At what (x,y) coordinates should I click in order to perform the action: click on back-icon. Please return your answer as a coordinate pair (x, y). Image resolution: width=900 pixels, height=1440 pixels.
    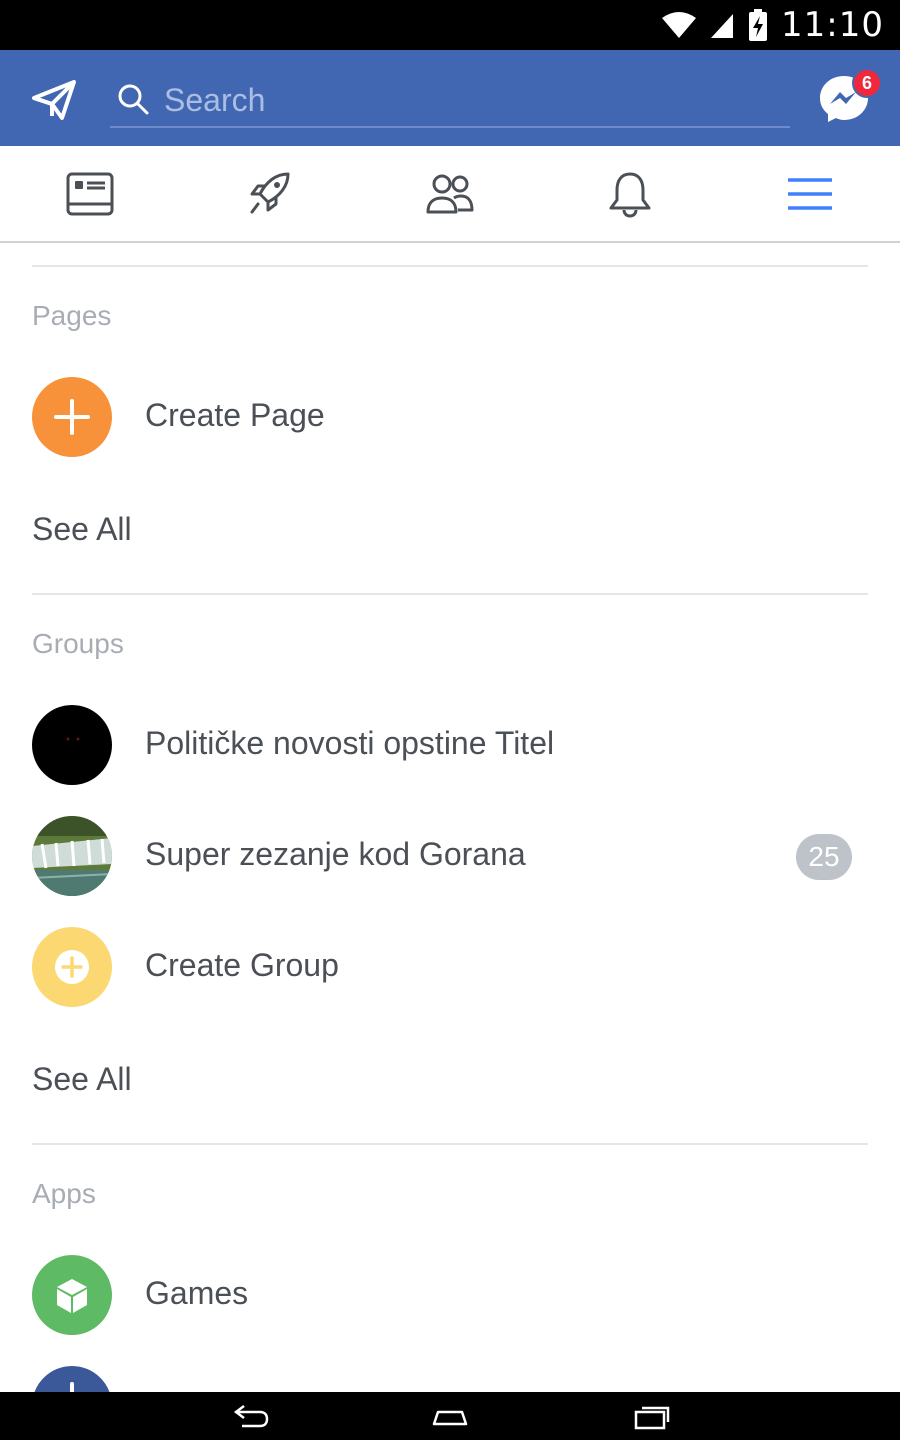
    Looking at the image, I should click on (250, 1416).